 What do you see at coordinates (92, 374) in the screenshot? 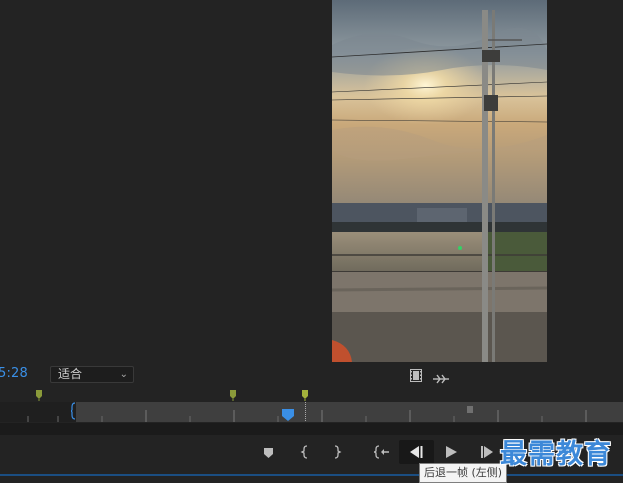
I see `zoom-level-select: 适合 ⌄` at bounding box center [92, 374].